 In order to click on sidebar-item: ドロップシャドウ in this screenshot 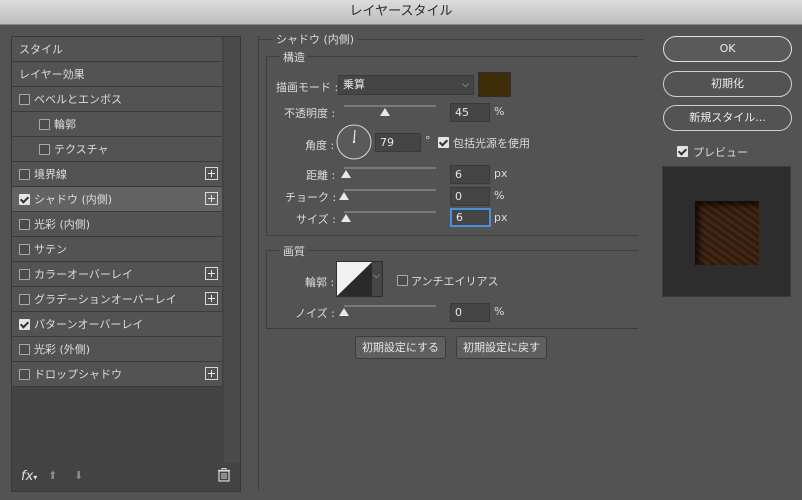, I will do `click(117, 374)`.